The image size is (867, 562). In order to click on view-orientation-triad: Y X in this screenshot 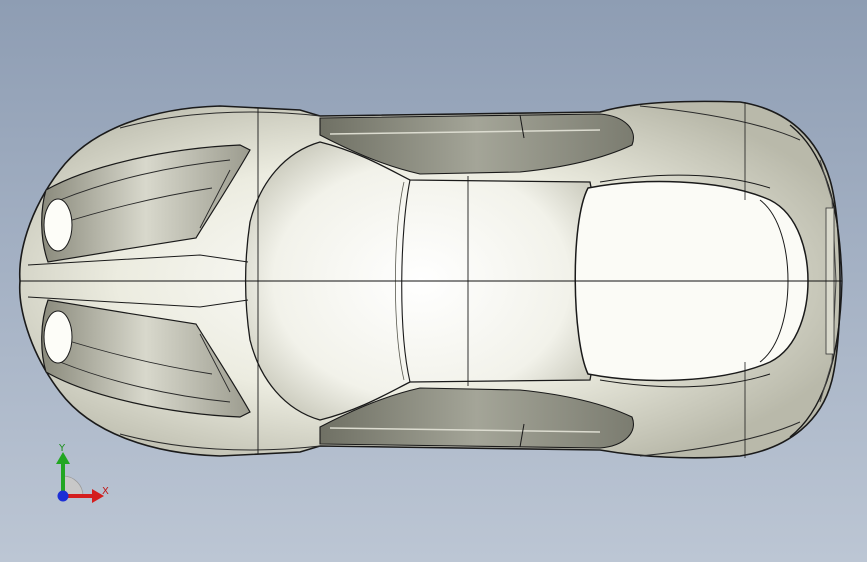, I will do `click(84, 480)`.